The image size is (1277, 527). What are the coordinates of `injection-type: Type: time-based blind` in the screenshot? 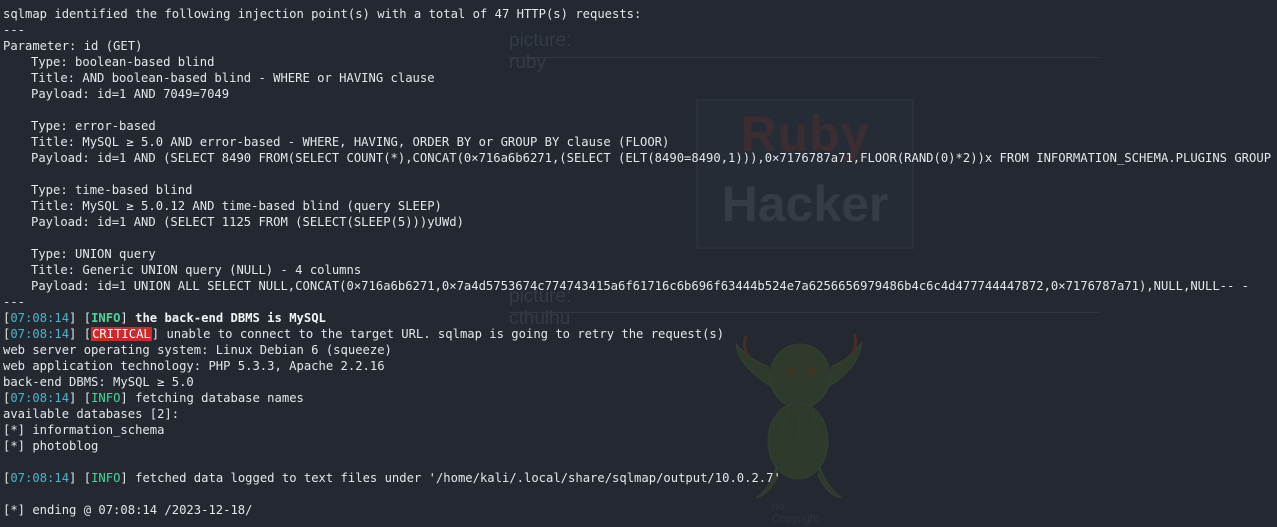 It's located at (112, 190).